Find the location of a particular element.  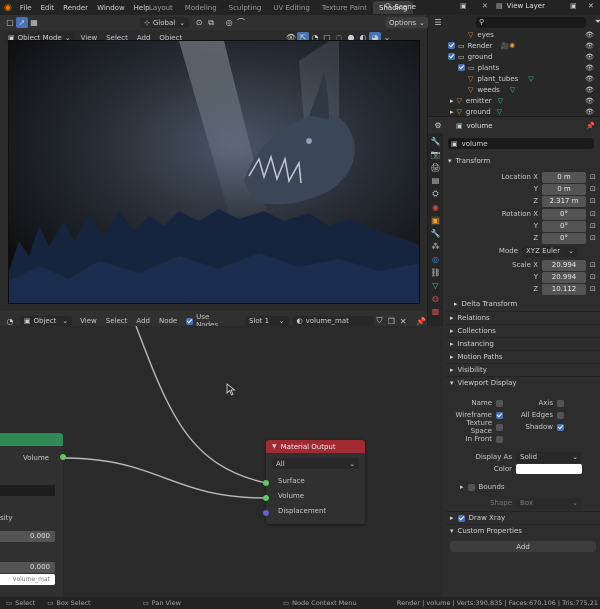

modifier-tab-icon: 🔧 is located at coordinates (436, 233).